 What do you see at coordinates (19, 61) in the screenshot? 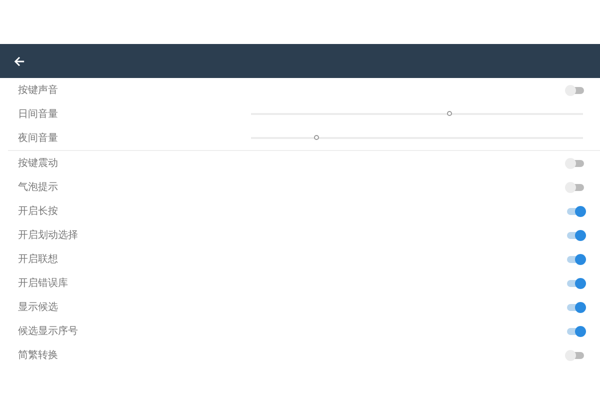
I see `back-arrow-icon` at bounding box center [19, 61].